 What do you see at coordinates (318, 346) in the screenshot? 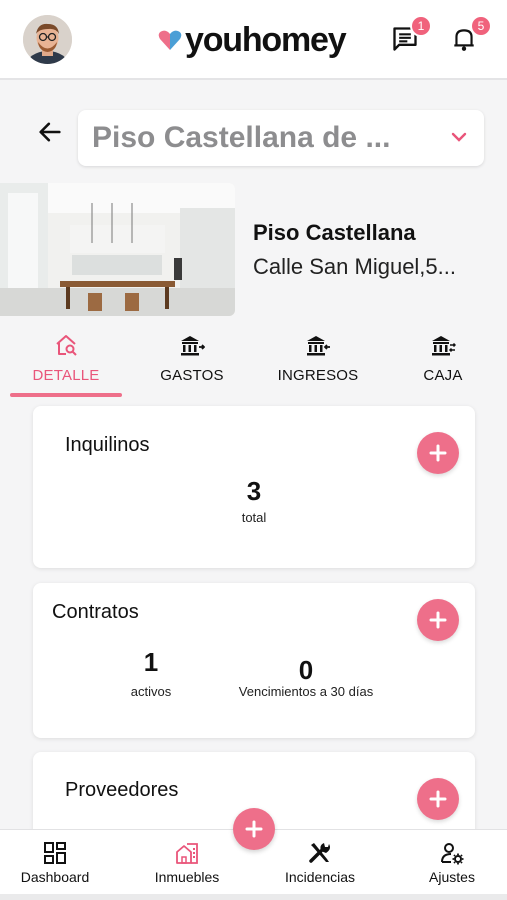
I see `bank-in-icon` at bounding box center [318, 346].